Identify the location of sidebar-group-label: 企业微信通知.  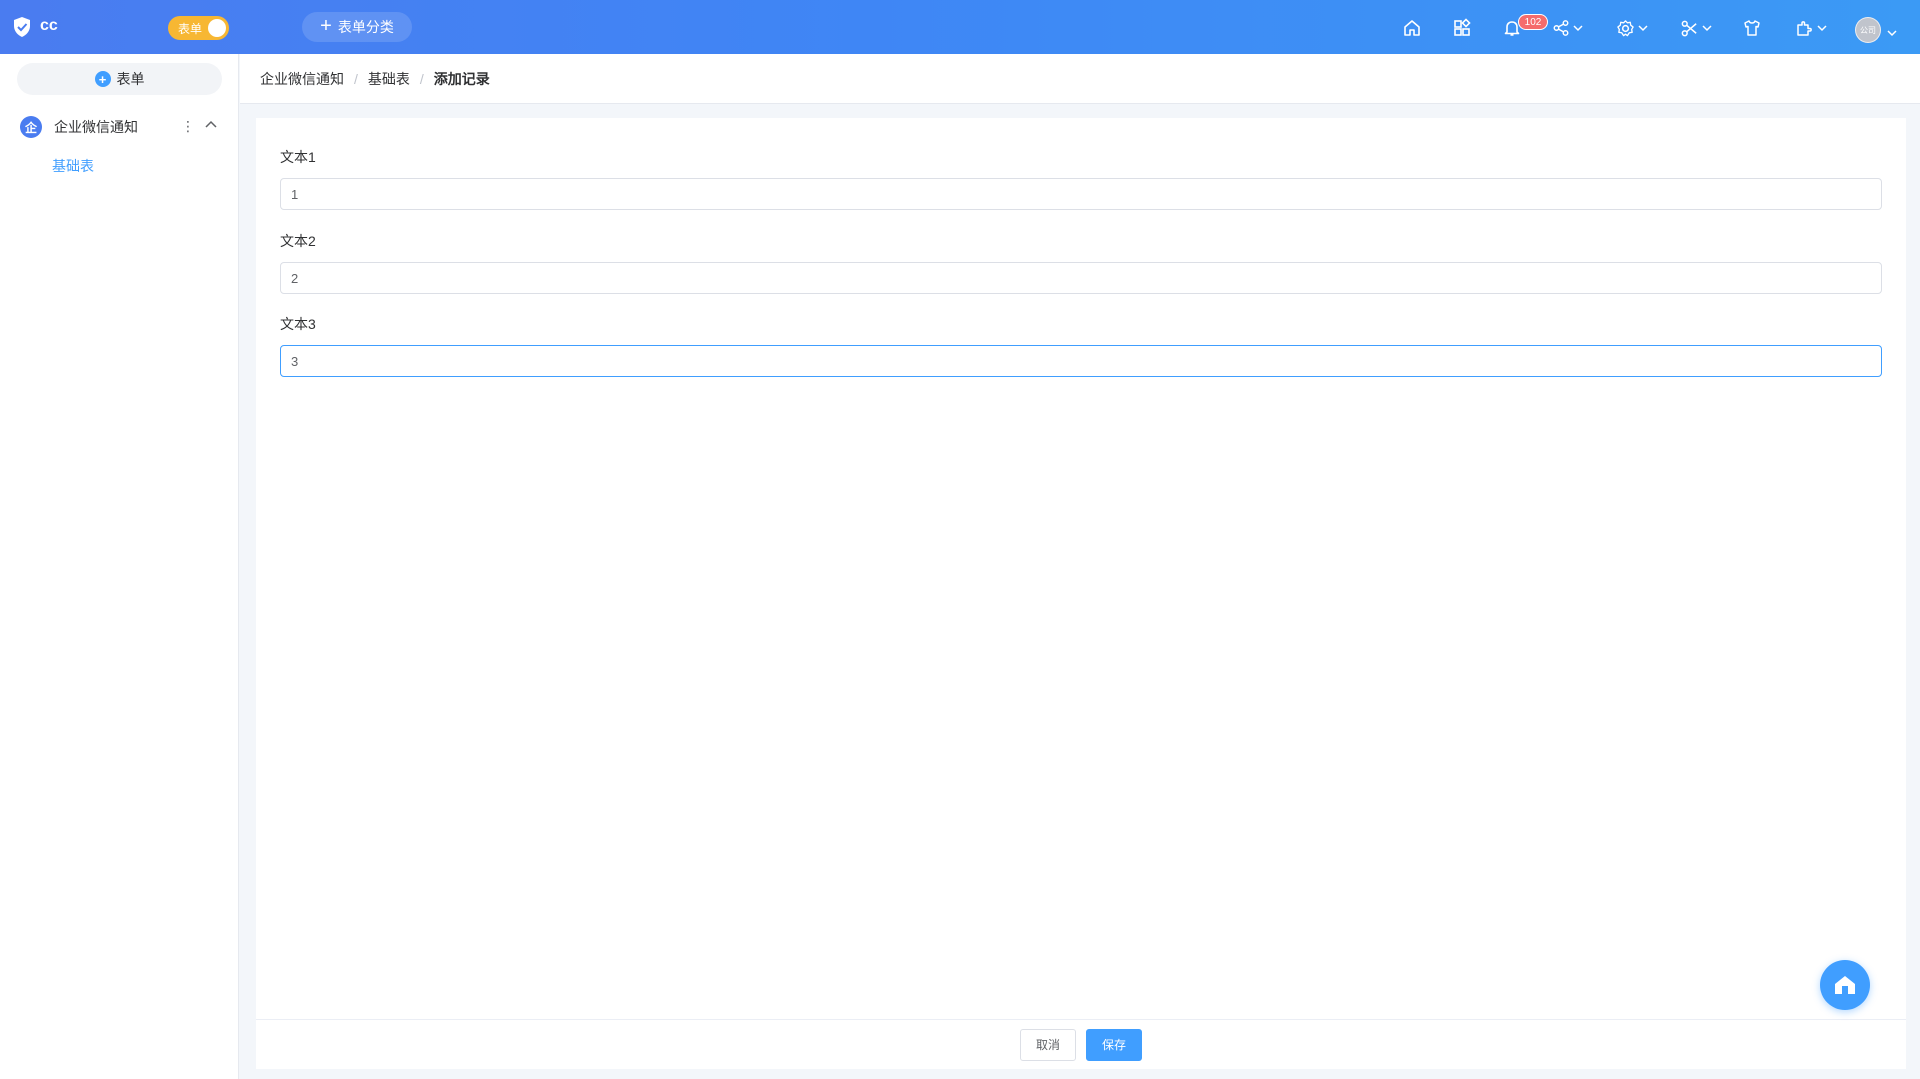
(96, 127).